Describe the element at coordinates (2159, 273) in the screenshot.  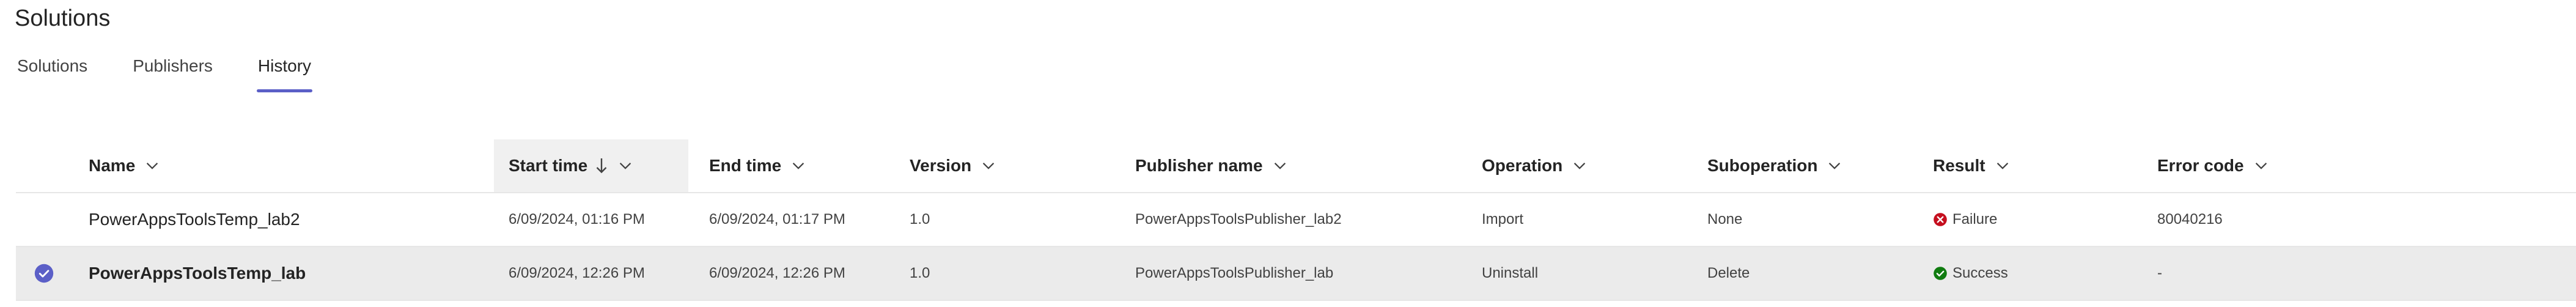
I see `cell-error-code: -` at that location.